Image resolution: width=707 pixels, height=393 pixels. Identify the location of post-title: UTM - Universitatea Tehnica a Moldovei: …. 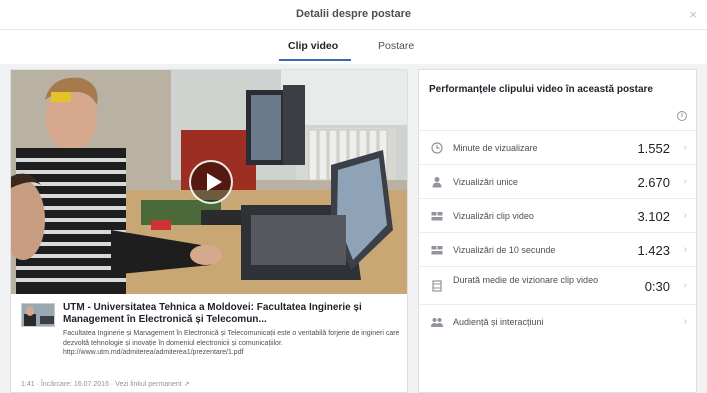
(233, 314).